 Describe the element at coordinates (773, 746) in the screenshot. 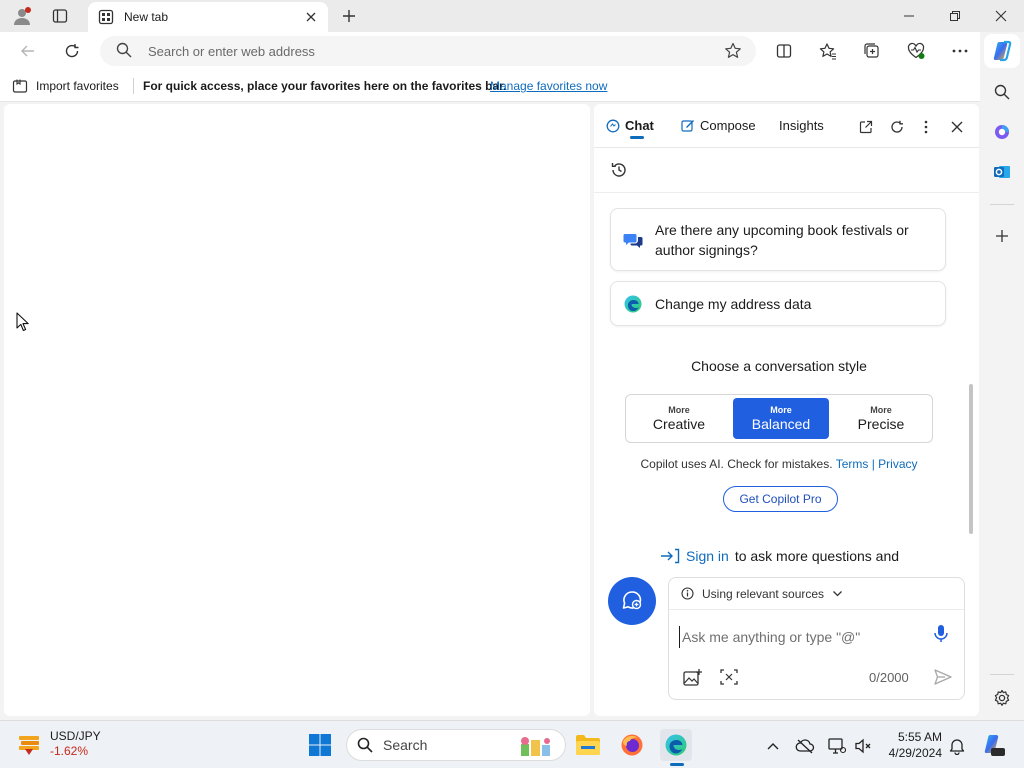

I see `show-hidden-icons-chevron-up-icon` at that location.